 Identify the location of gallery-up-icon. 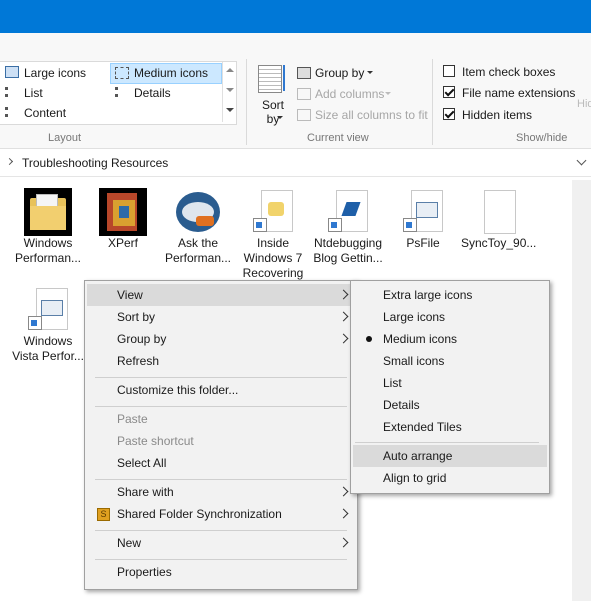
(230, 70).